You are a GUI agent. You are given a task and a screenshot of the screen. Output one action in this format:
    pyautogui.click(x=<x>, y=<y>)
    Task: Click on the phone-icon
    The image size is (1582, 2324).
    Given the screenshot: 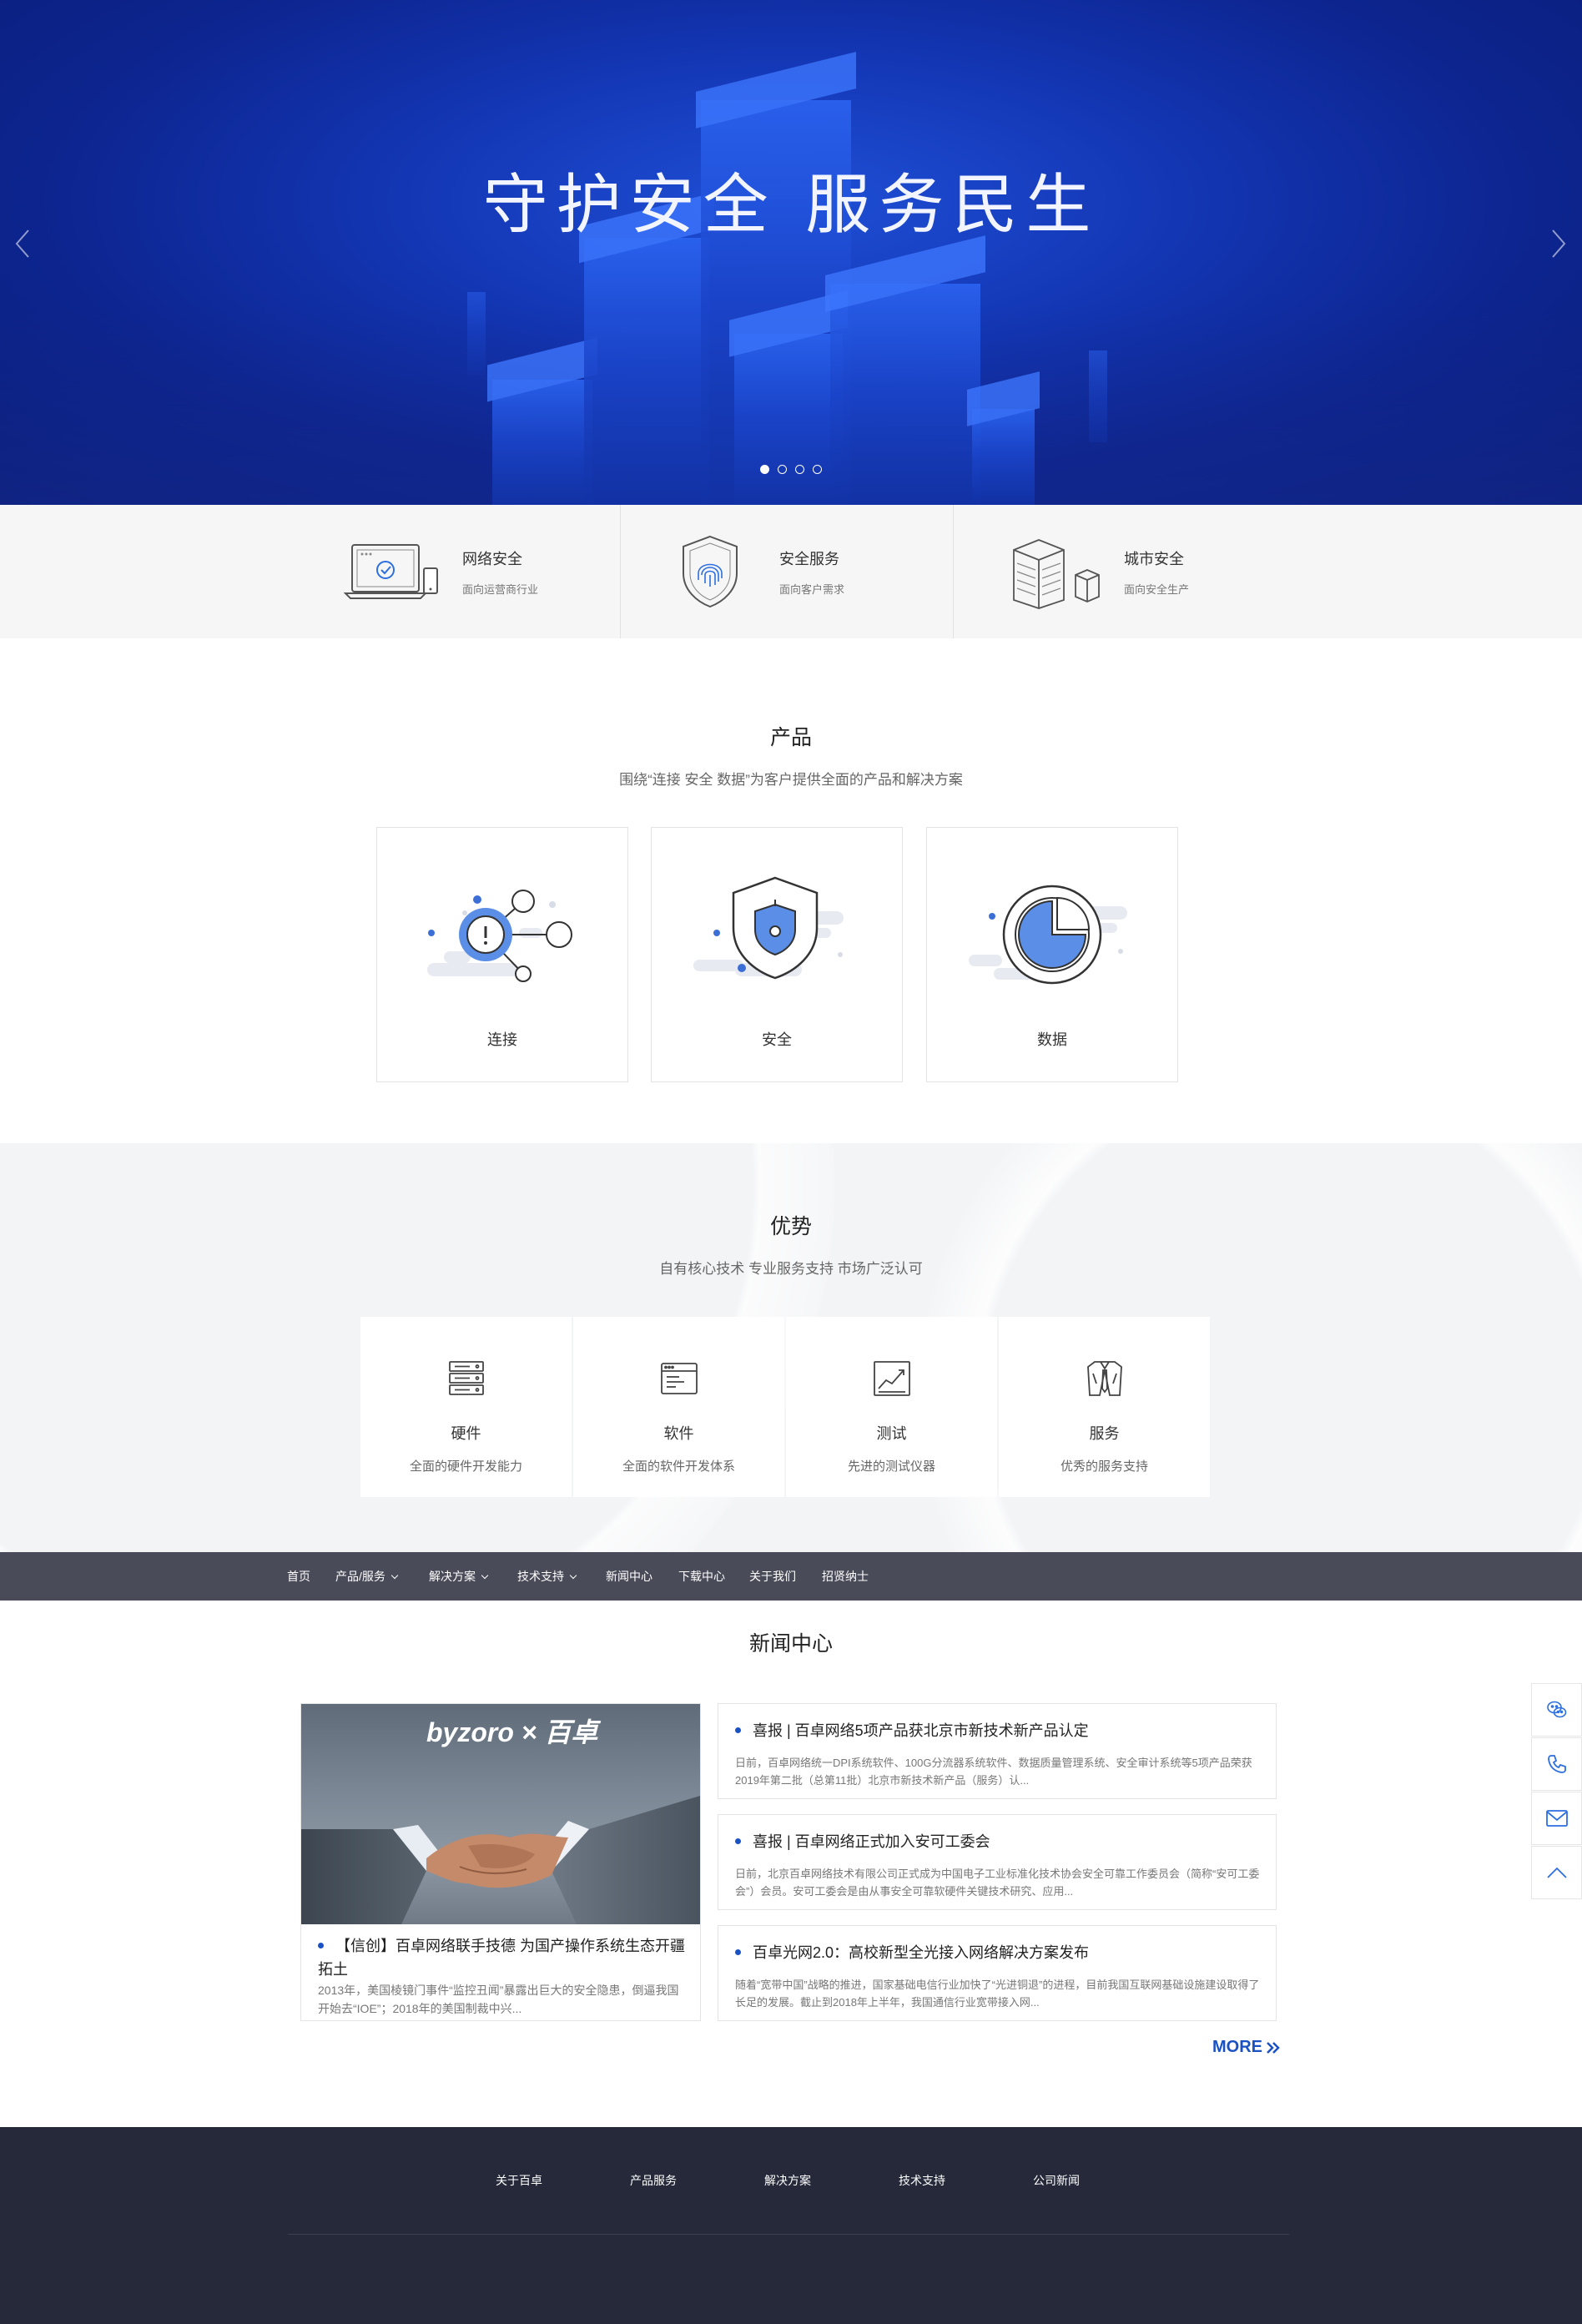 What is the action you would take?
    pyautogui.click(x=1556, y=1764)
    